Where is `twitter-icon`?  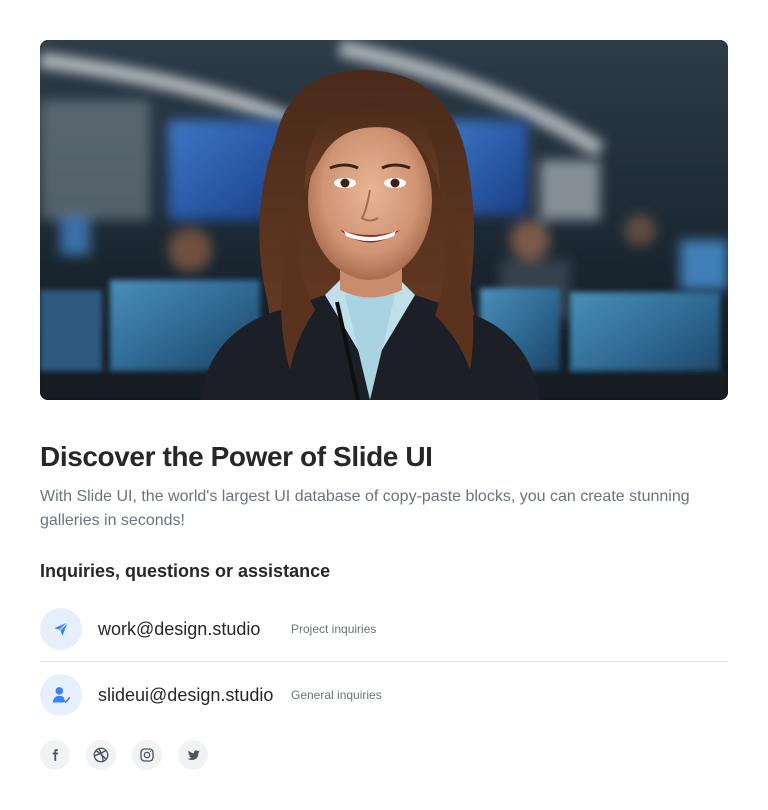 twitter-icon is located at coordinates (193, 755).